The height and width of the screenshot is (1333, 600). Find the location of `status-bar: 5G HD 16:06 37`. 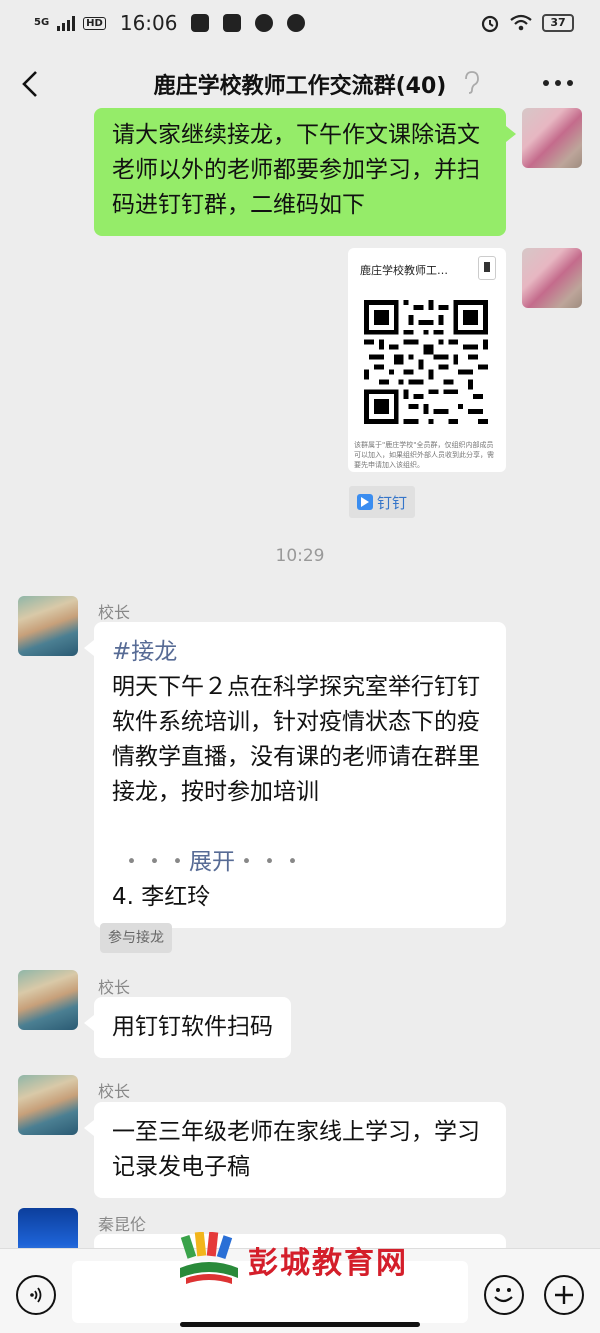

status-bar: 5G HD 16:06 37 is located at coordinates (300, 23).